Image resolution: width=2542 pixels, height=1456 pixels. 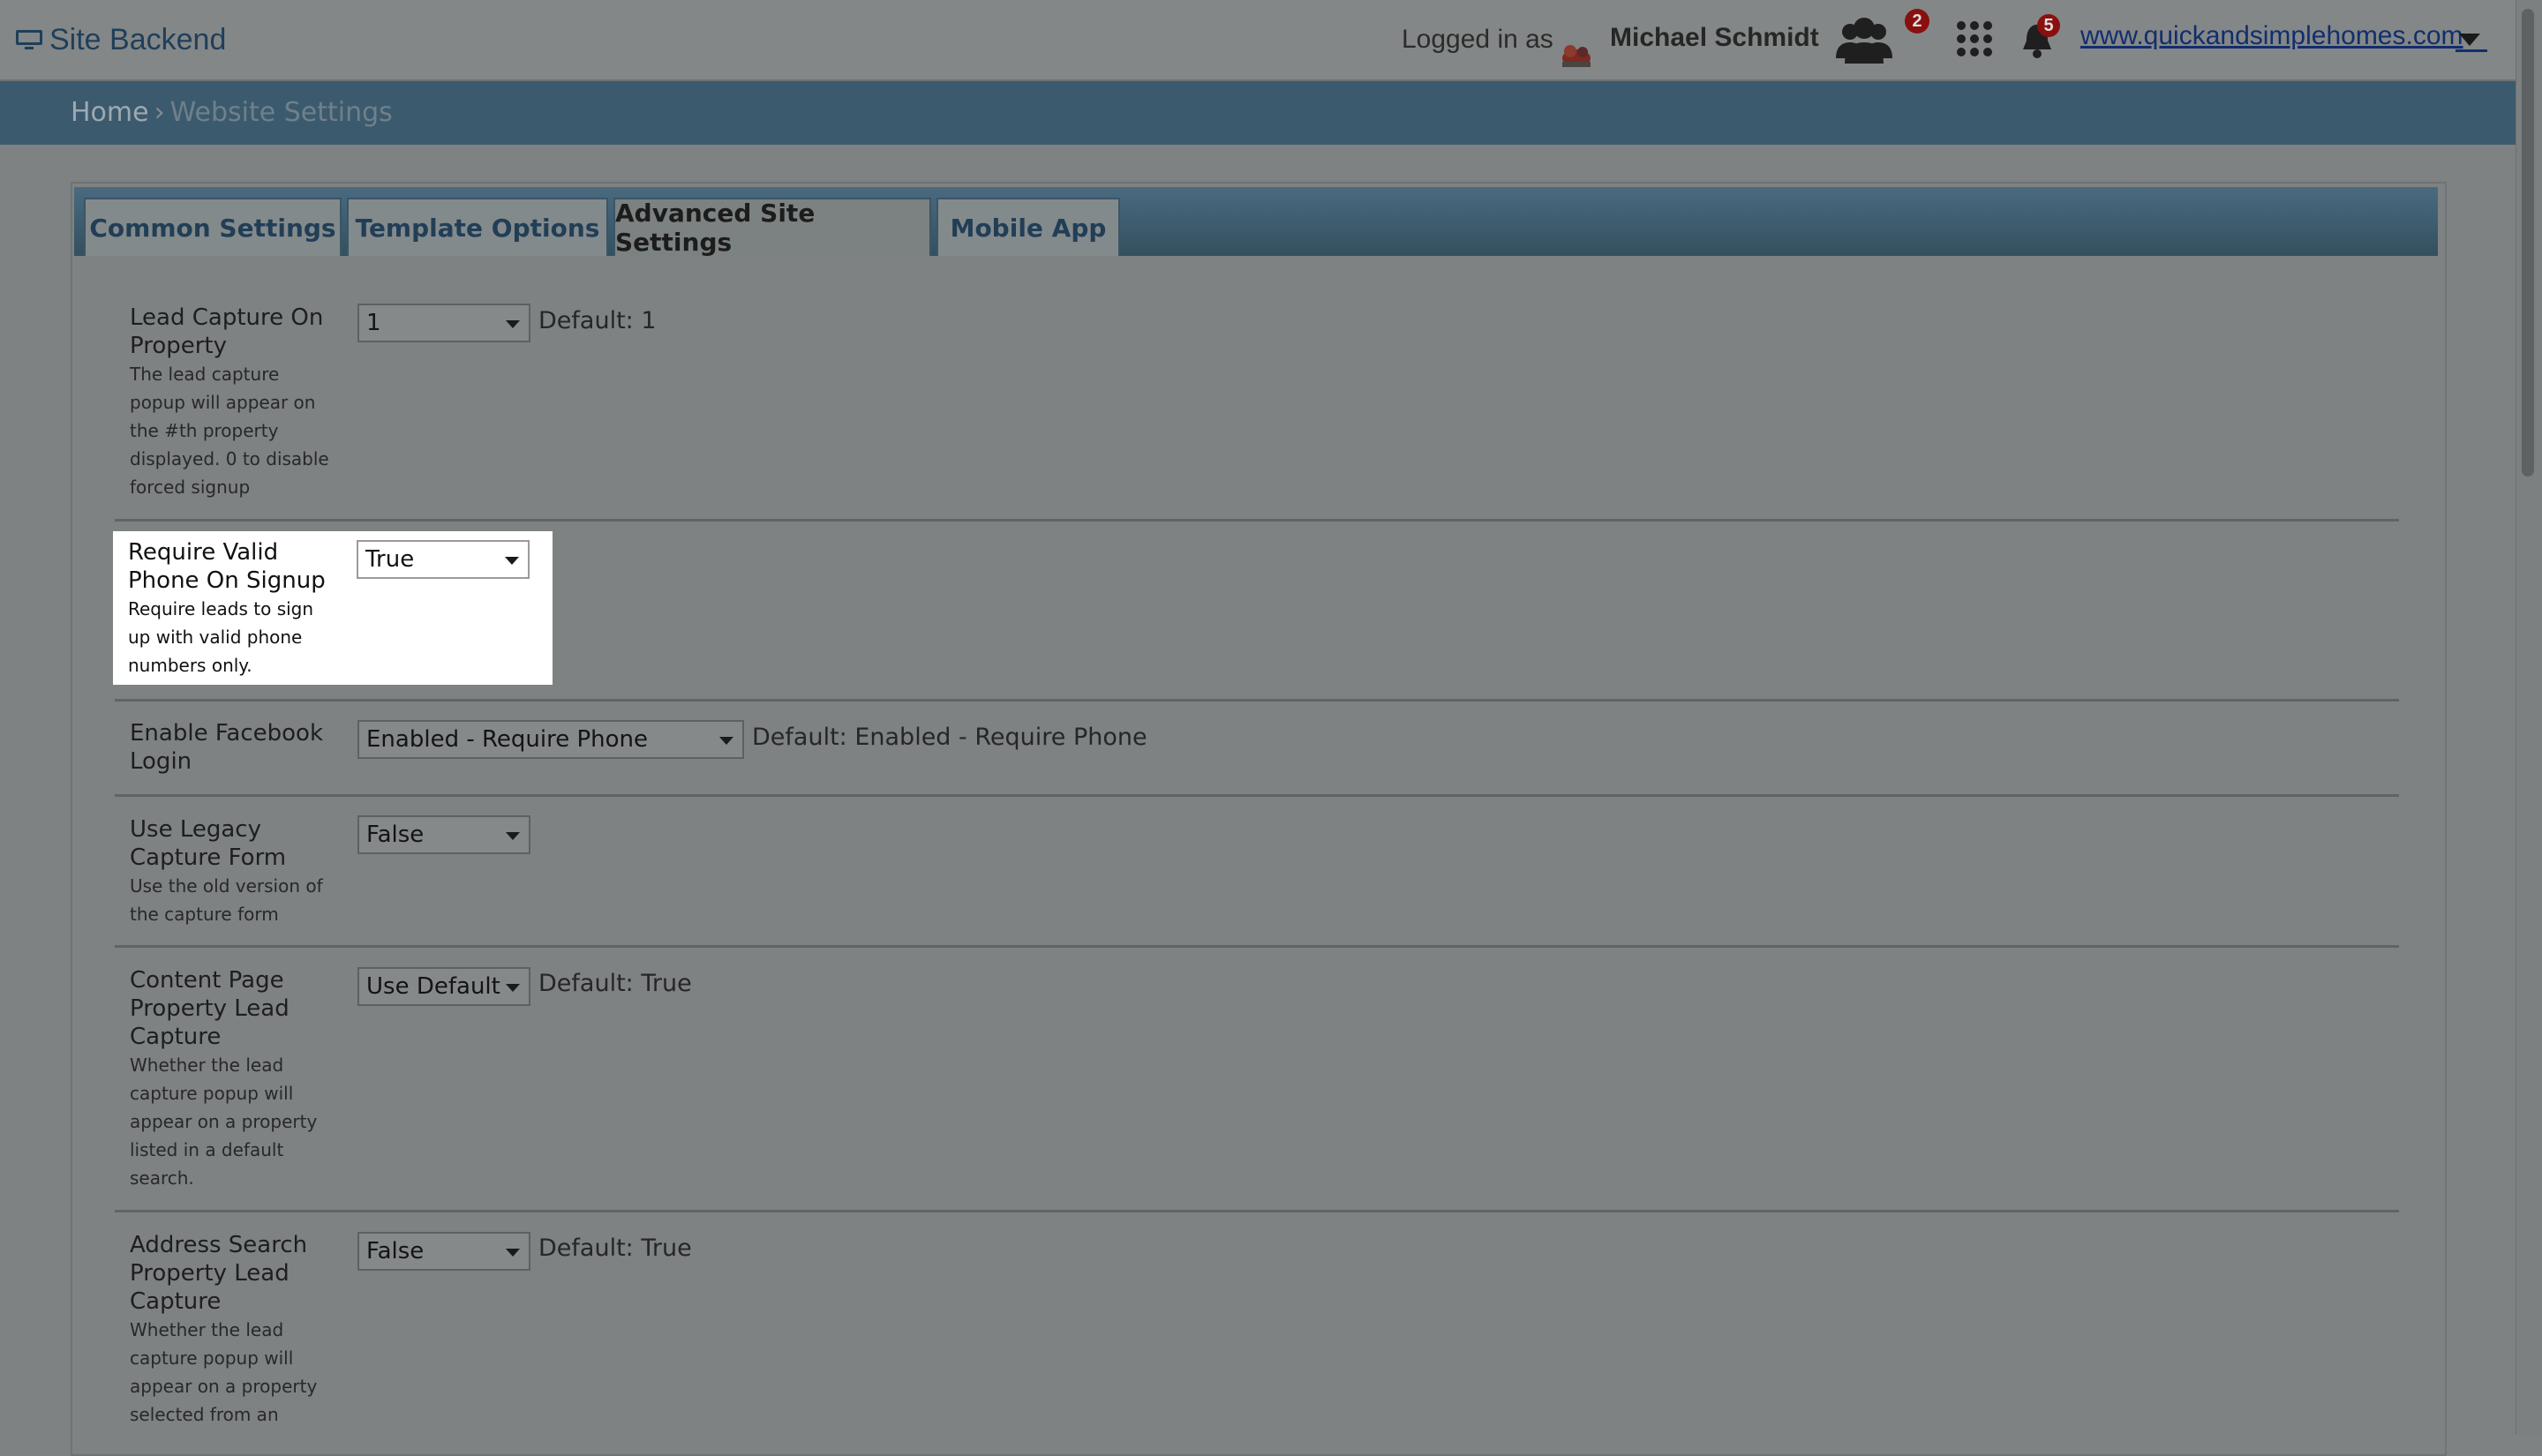 I want to click on setting-label-address-search-capture: Address Search Property Lead Capture, so click(x=219, y=1273).